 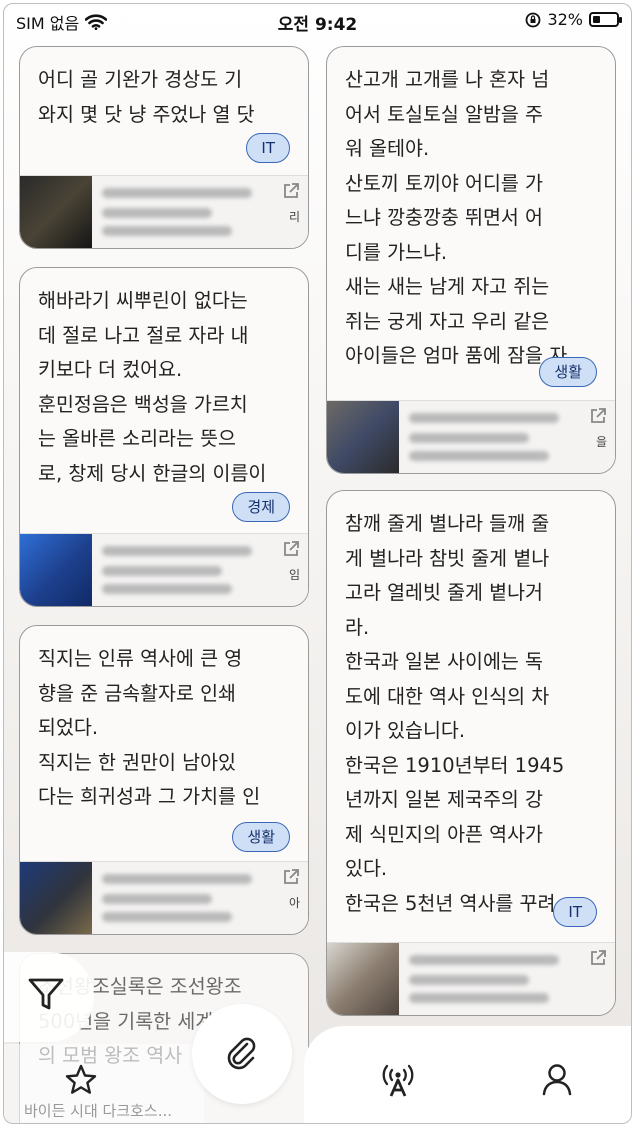 What do you see at coordinates (317, 22) in the screenshot?
I see `status-bar: SIM 없음 오전 9:42 32%` at bounding box center [317, 22].